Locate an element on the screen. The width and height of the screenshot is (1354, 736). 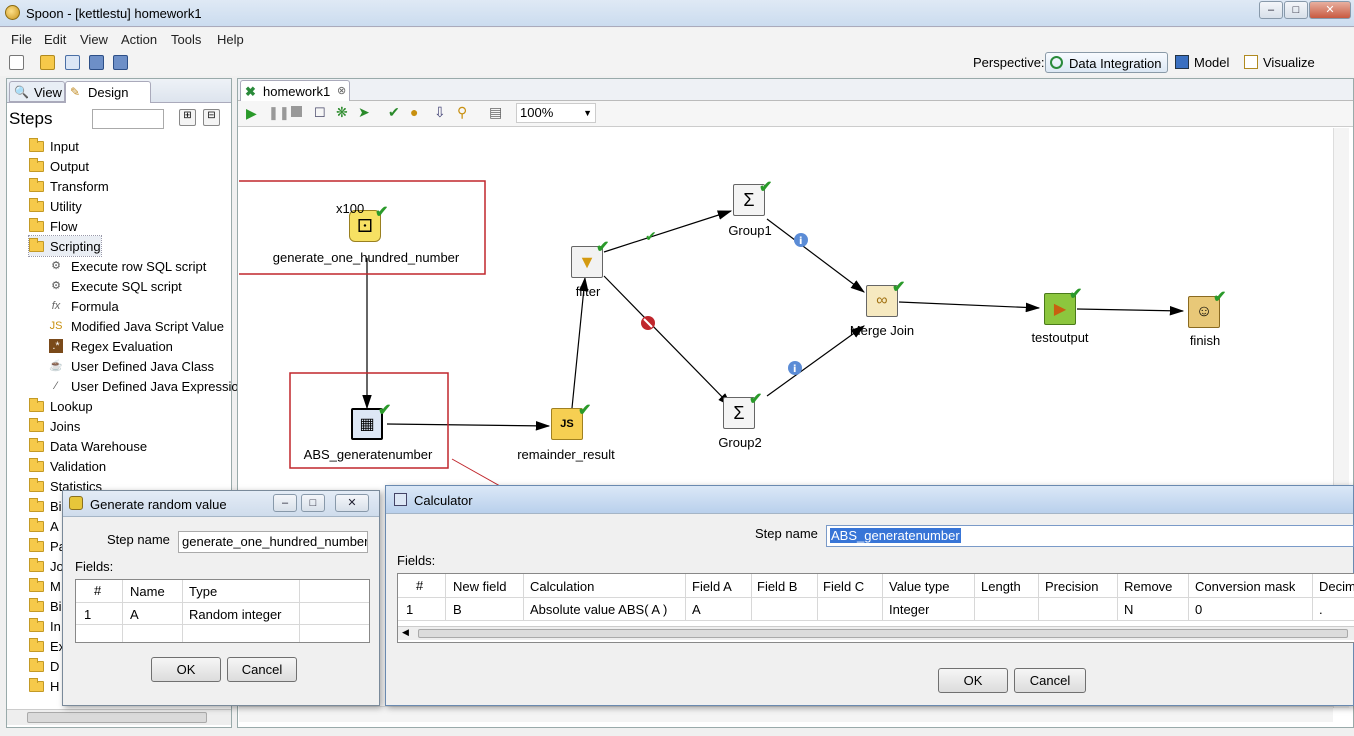
tree-step-regex: .* Regex Evaluation is located at coordinates (111, 346).